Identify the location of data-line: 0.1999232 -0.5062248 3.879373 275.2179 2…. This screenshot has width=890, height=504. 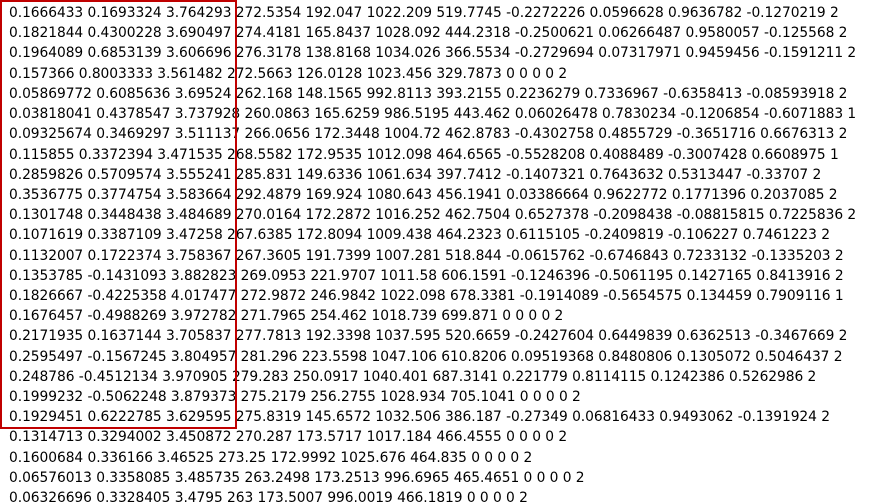
(295, 397).